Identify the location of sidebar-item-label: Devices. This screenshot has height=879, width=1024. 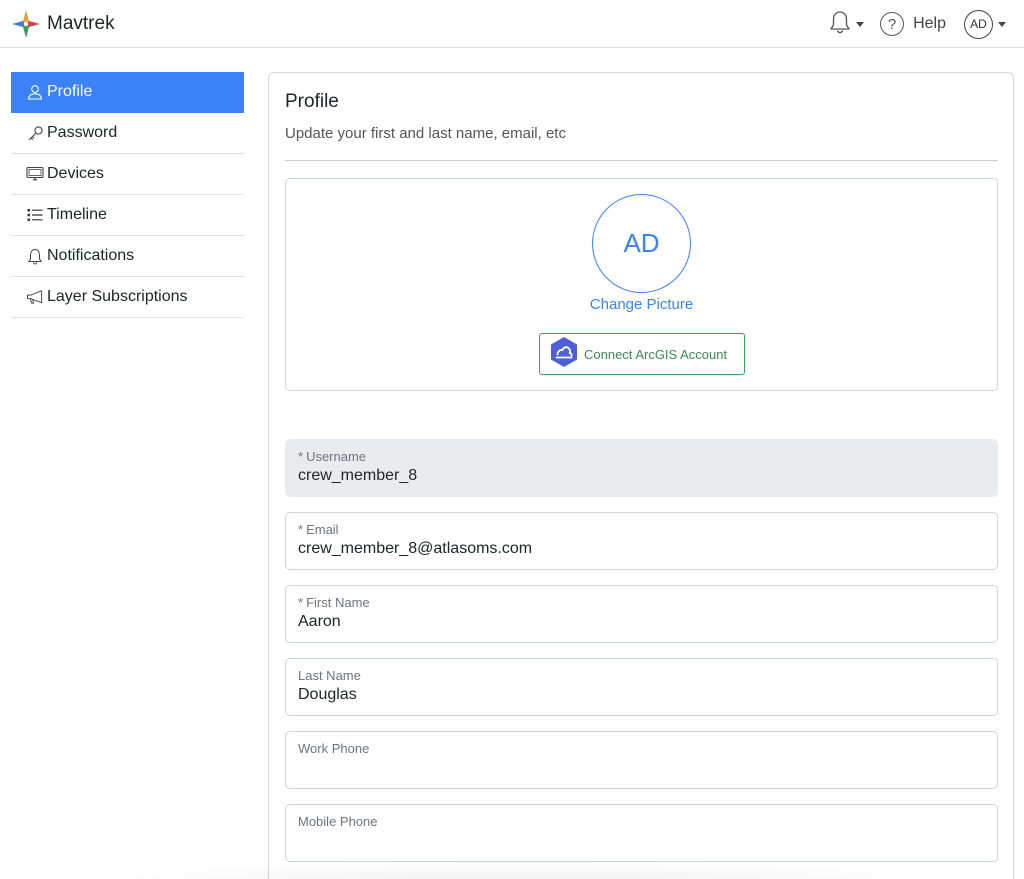
(75, 173).